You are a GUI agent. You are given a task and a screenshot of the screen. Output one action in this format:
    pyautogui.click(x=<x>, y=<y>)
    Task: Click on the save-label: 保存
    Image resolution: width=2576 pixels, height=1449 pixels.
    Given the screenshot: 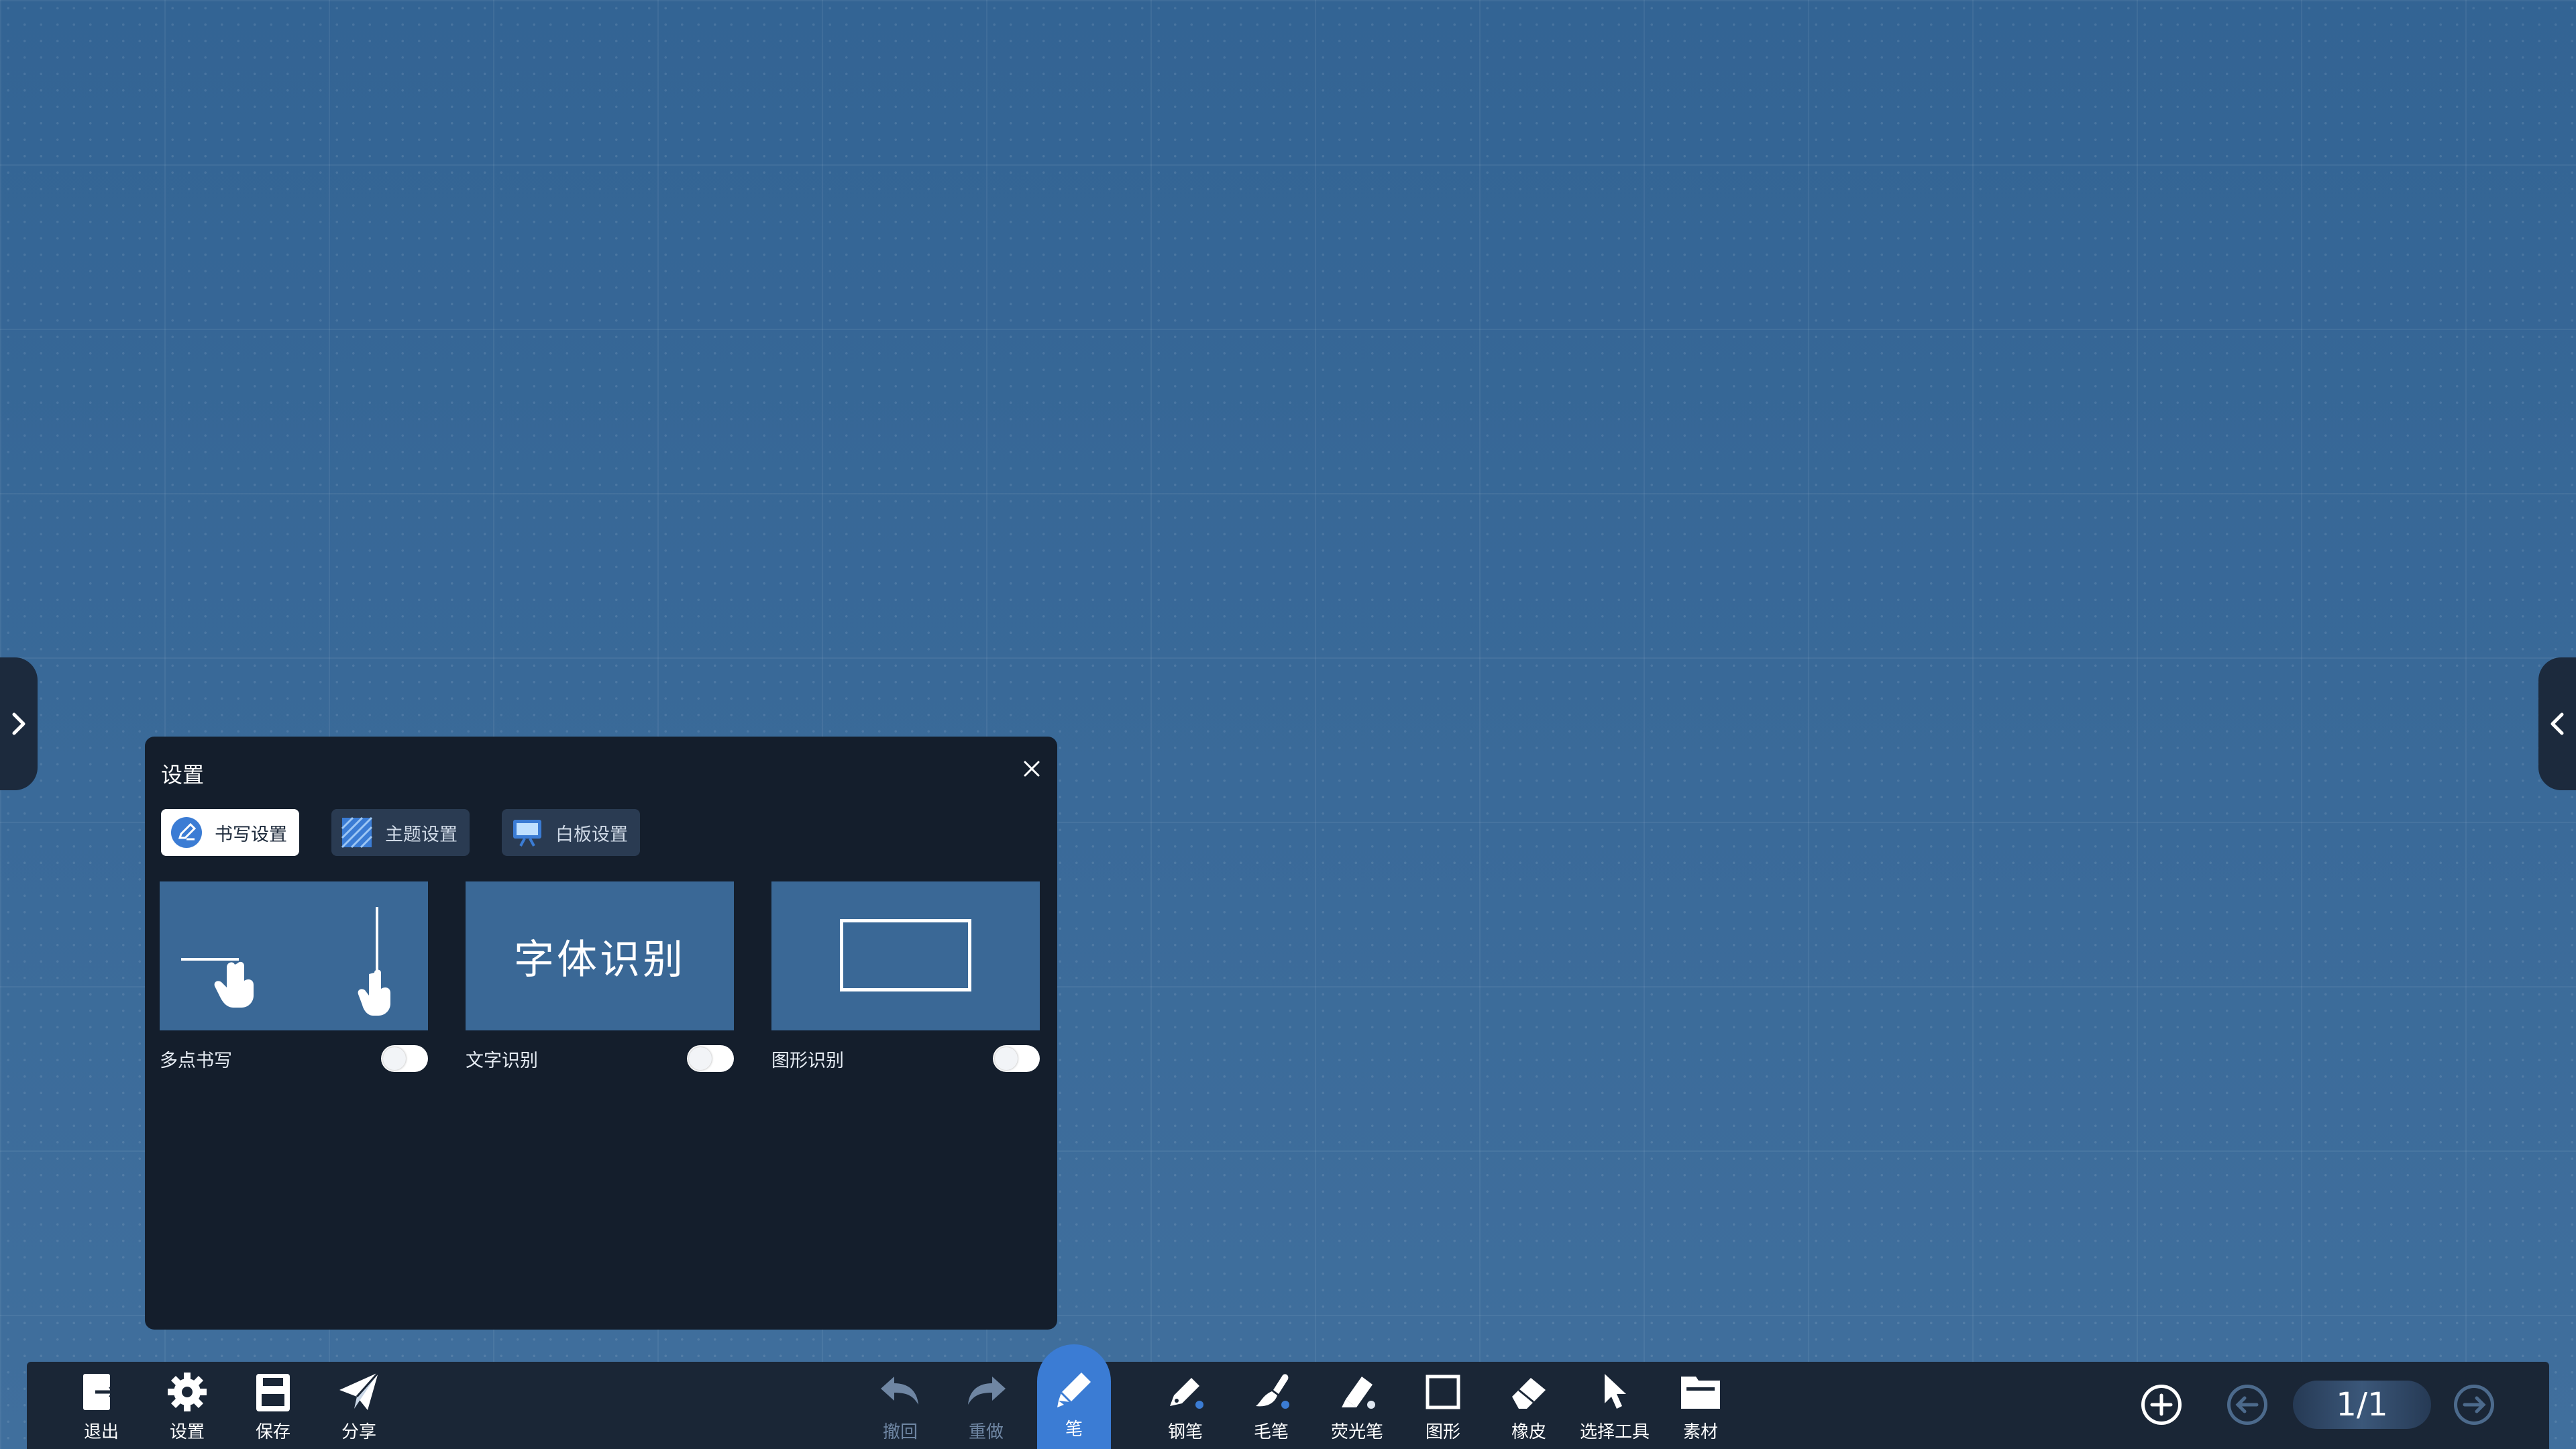 What is the action you would take?
    pyautogui.click(x=272, y=1432)
    